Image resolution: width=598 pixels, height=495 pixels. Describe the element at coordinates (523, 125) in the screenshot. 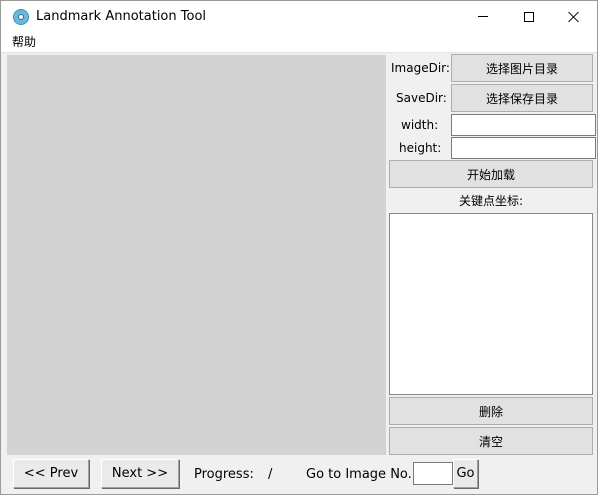

I see `width-input` at that location.